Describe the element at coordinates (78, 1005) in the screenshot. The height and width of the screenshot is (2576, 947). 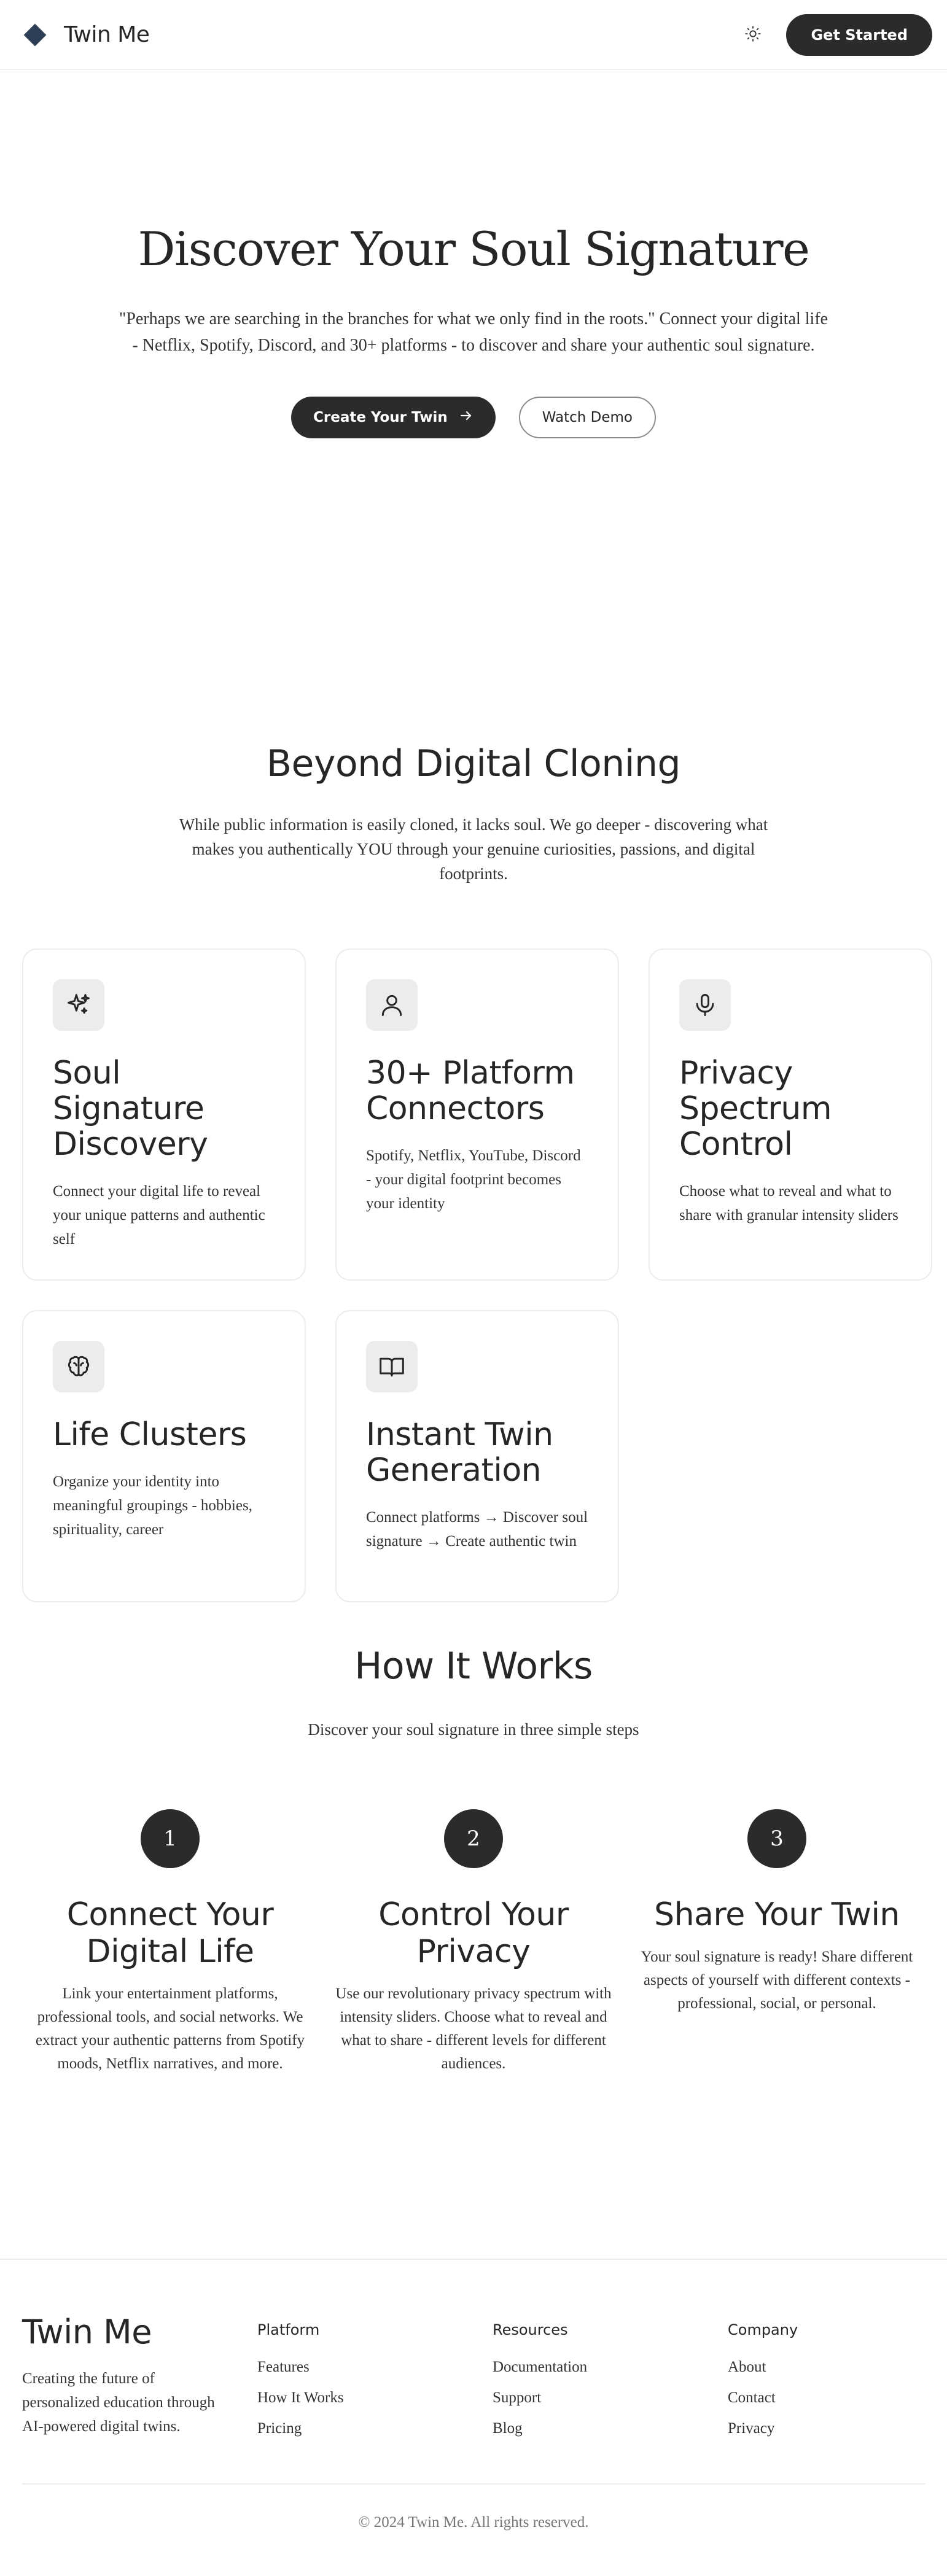
I see `sparkles-icon` at that location.